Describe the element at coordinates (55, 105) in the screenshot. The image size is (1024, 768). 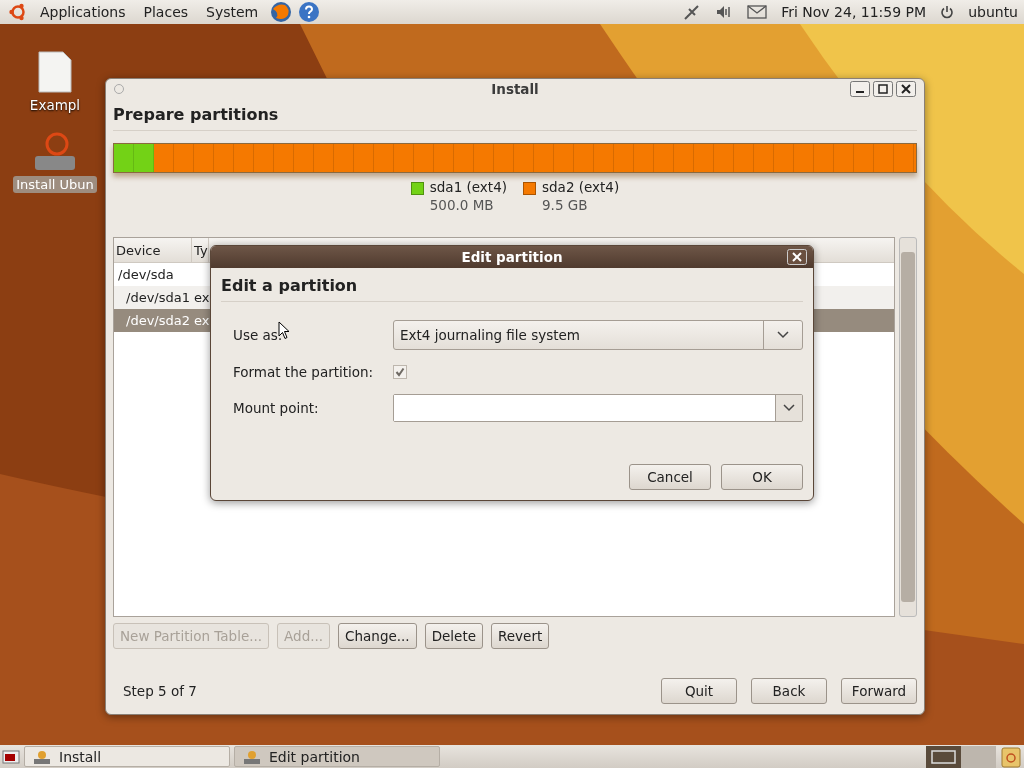
I see `desktop-icon-label: Exampl` at that location.